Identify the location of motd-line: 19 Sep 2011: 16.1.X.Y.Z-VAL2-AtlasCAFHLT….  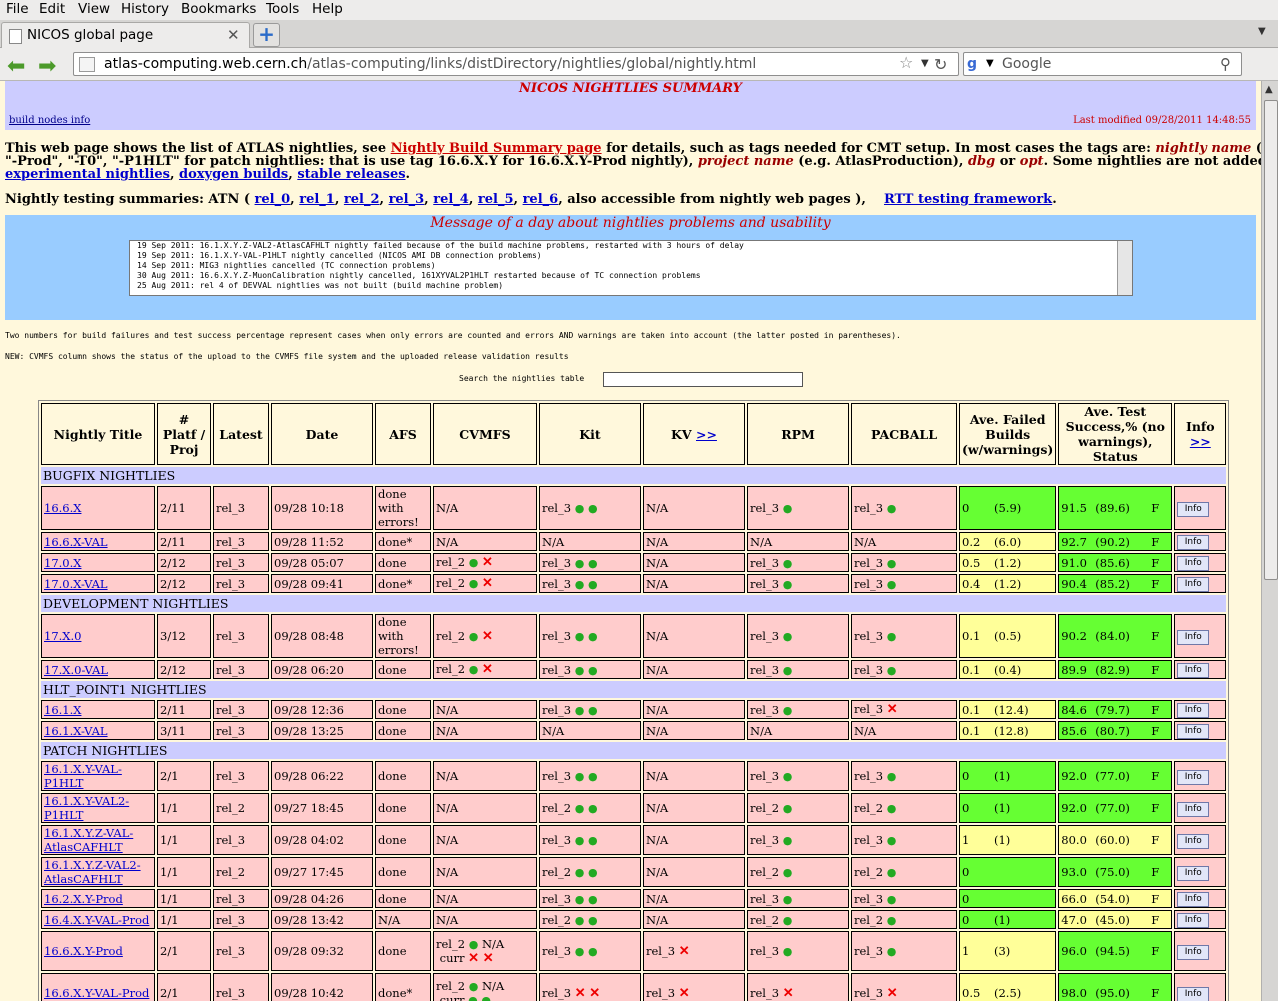
(440, 245).